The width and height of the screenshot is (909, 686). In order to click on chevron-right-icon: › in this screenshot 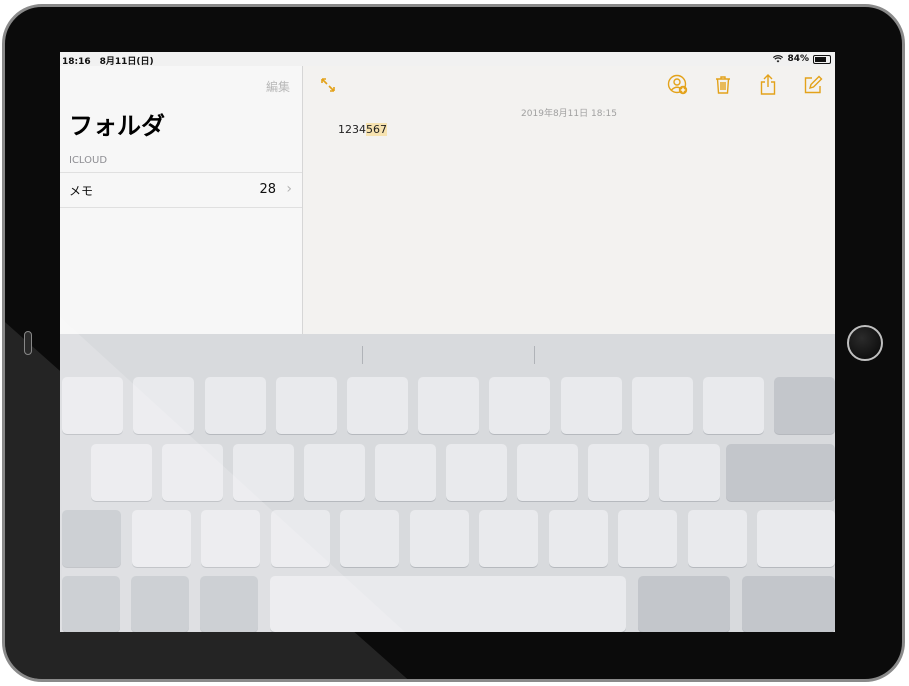, I will do `click(289, 189)`.